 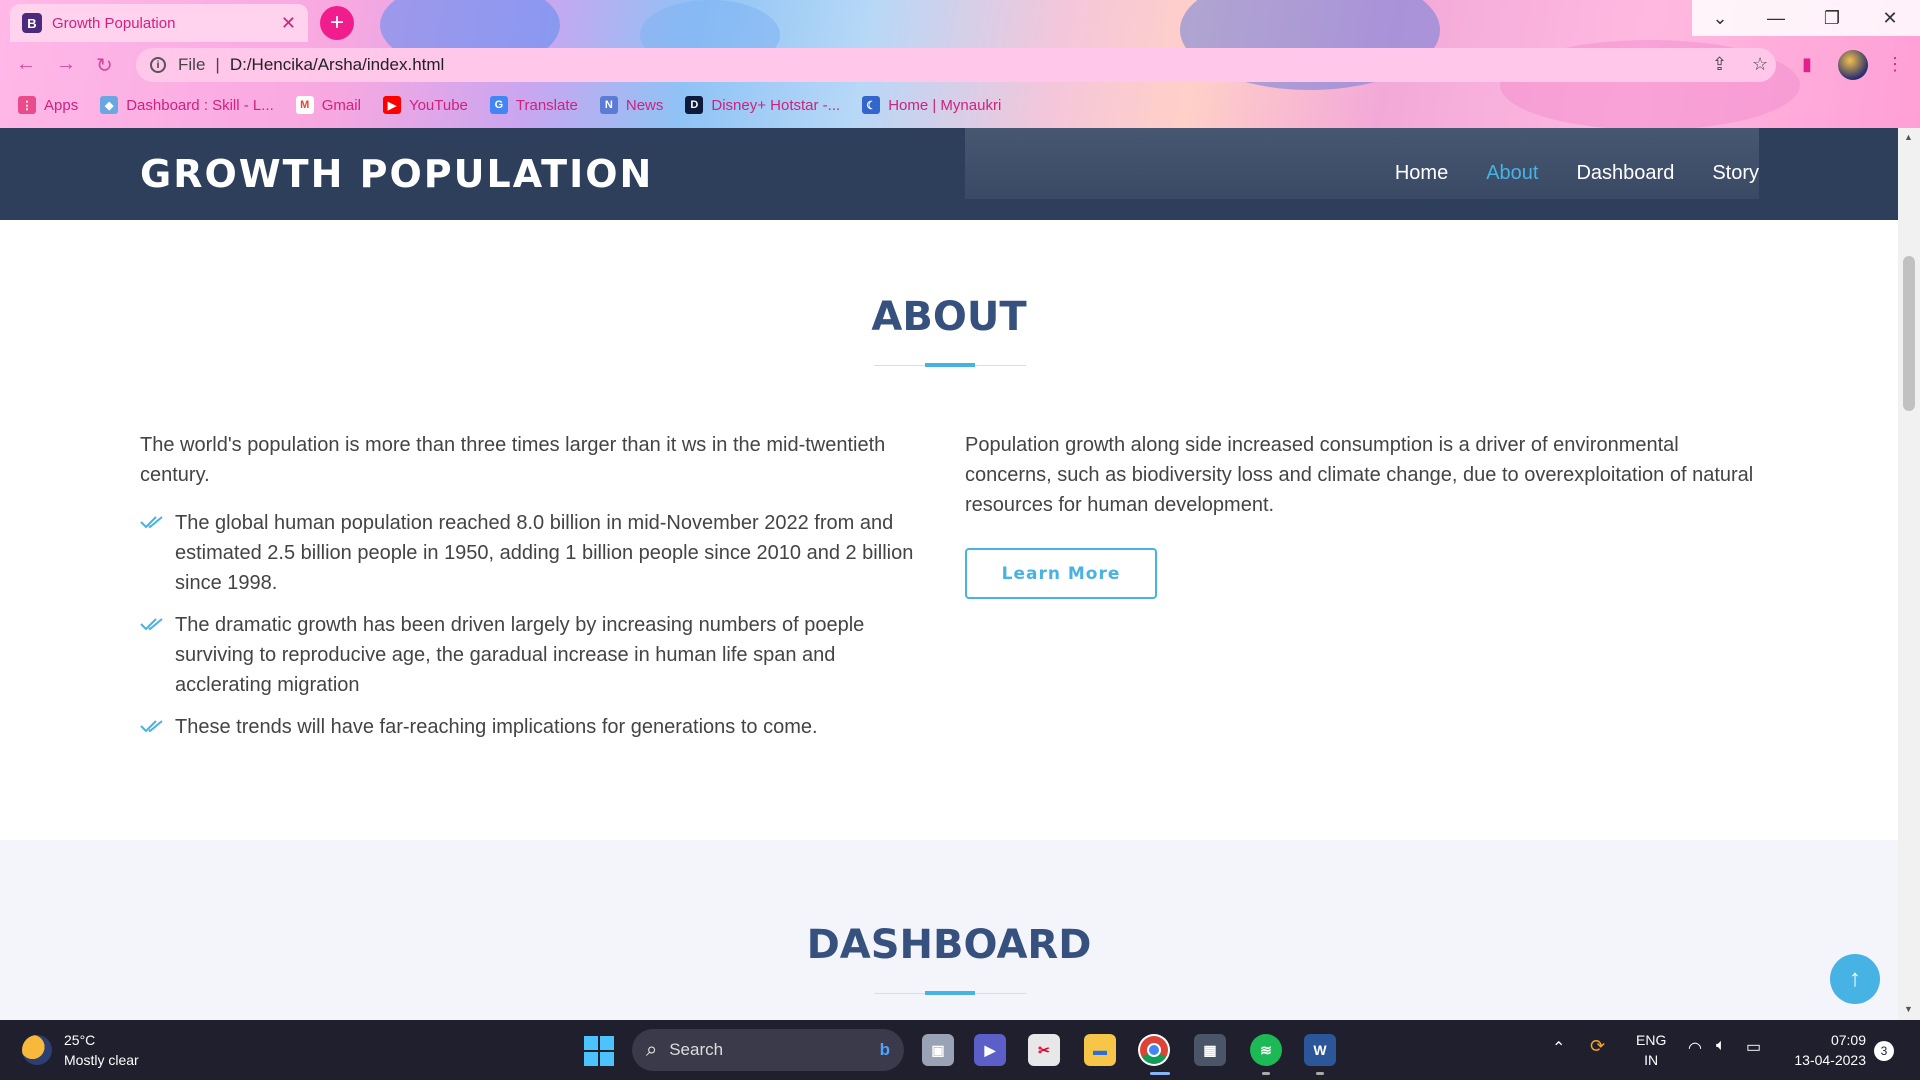 I want to click on apps-grid-icon: ⋮, so click(x=27, y=105).